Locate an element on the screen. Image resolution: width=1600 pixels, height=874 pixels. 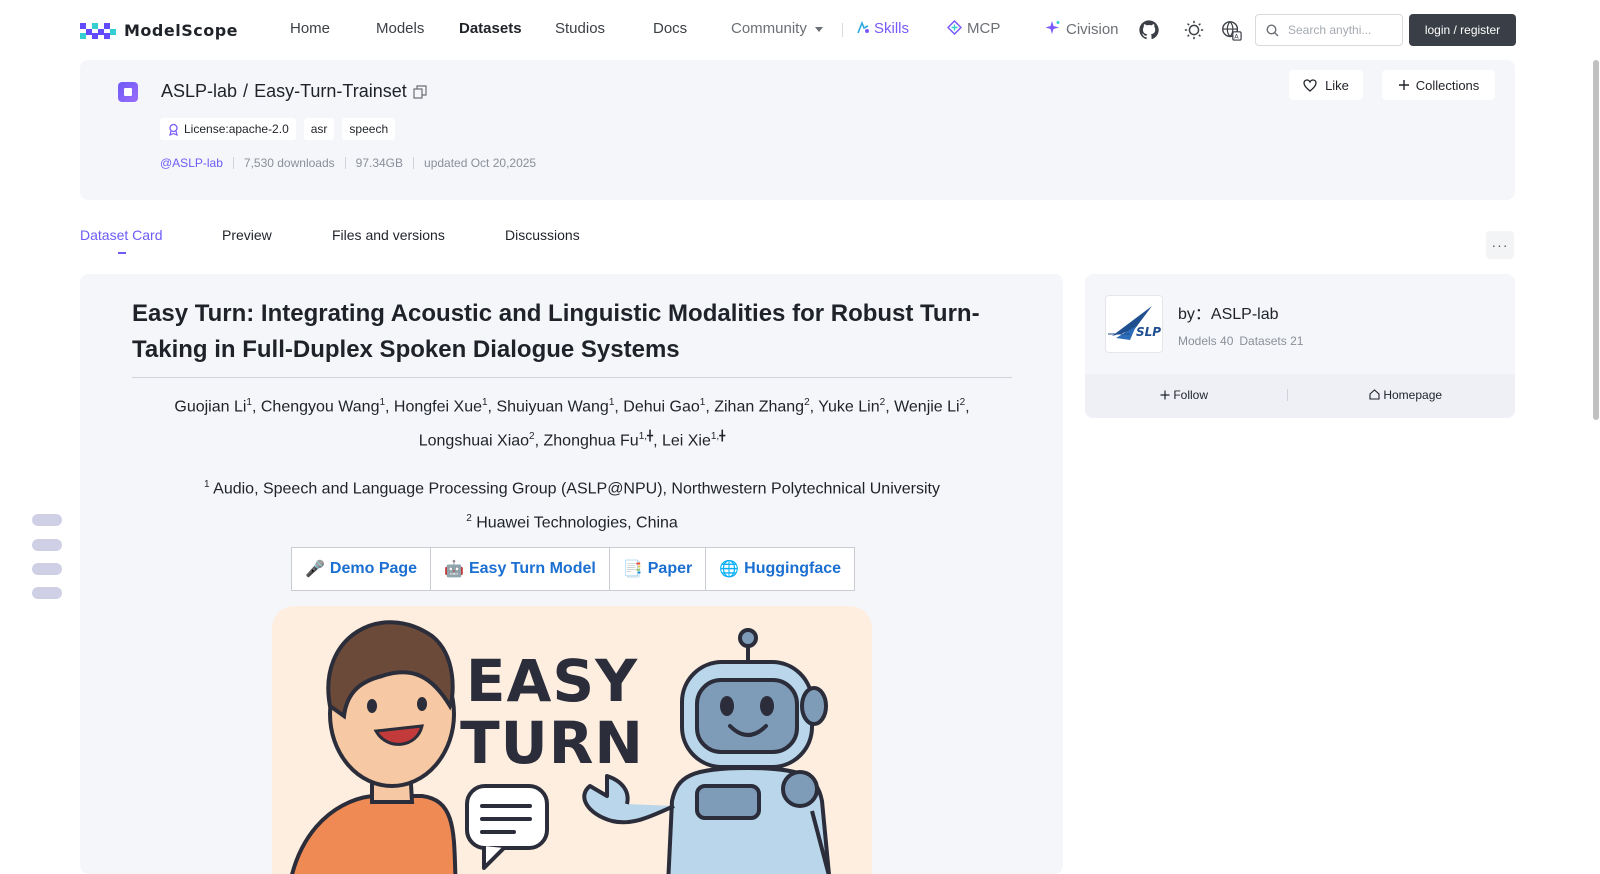
person-figure is located at coordinates (374, 747).